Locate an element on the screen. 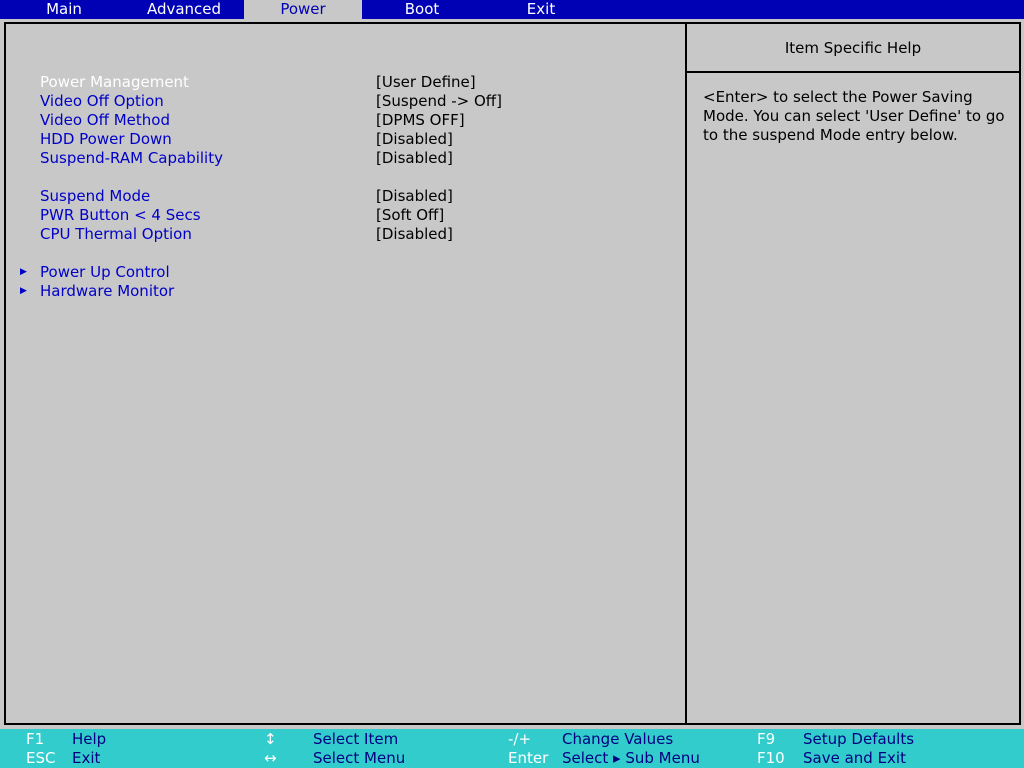  tab-main: Main is located at coordinates (64, 9).